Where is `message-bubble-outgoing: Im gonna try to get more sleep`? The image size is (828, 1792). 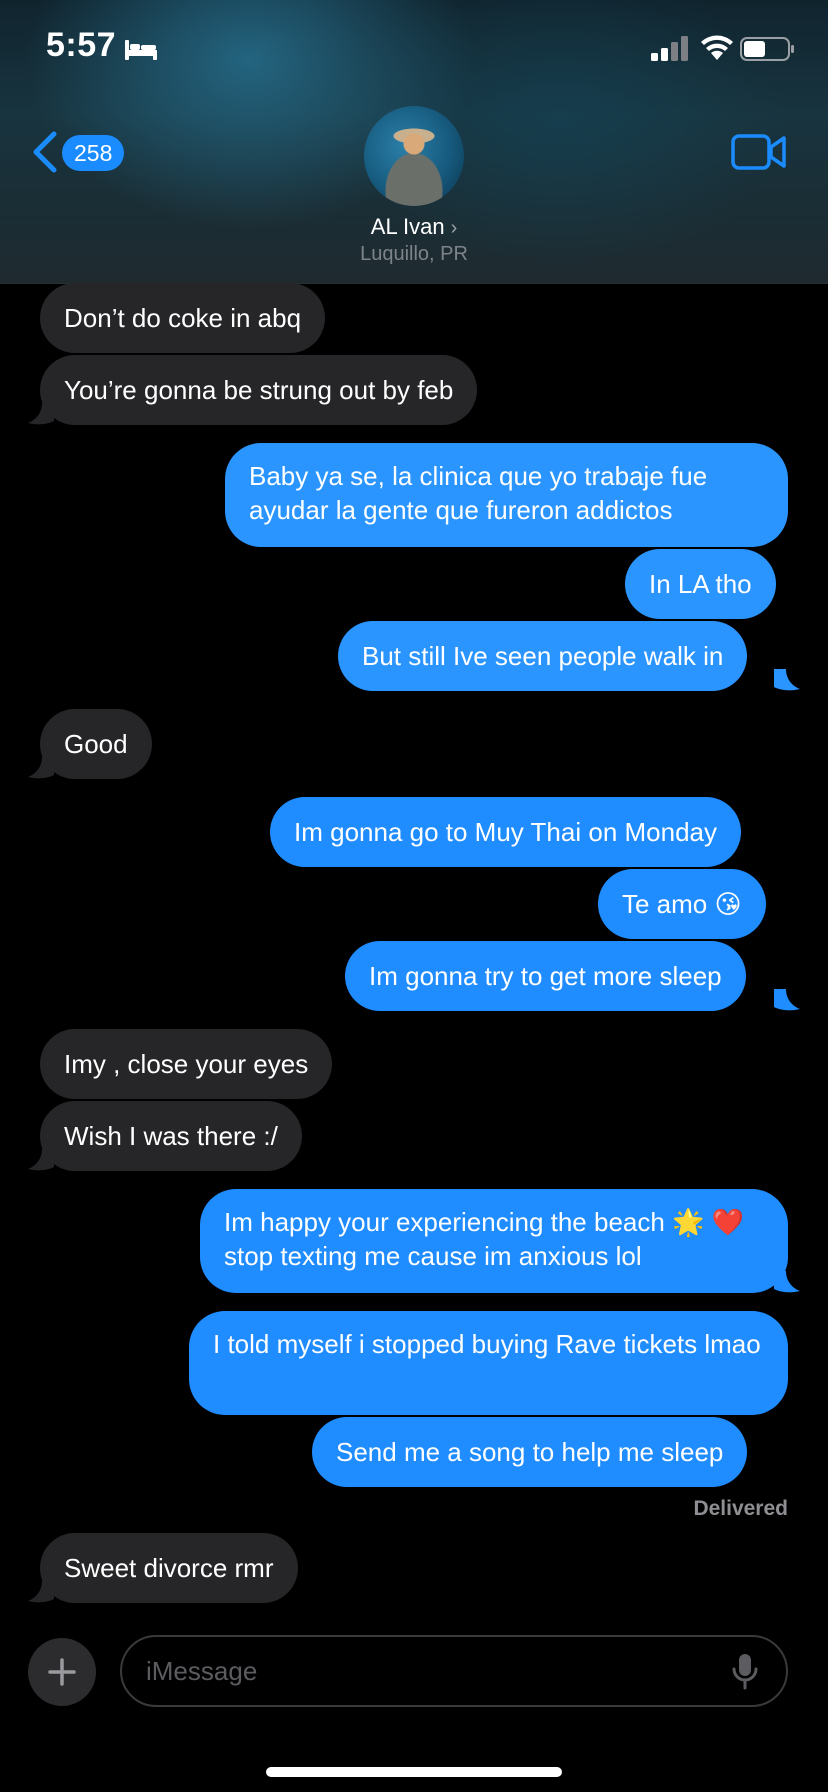 message-bubble-outgoing: Im gonna try to get more sleep is located at coordinates (545, 976).